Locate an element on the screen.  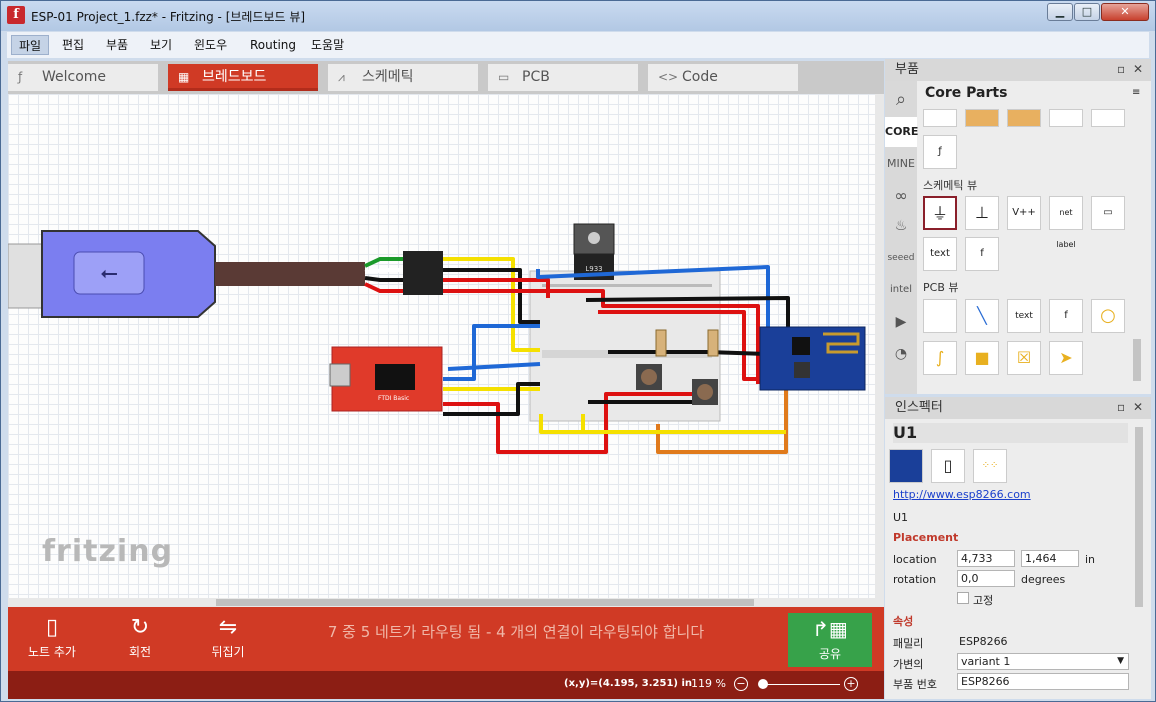
ground-icon: ⏚ is located at coordinates (940, 213).